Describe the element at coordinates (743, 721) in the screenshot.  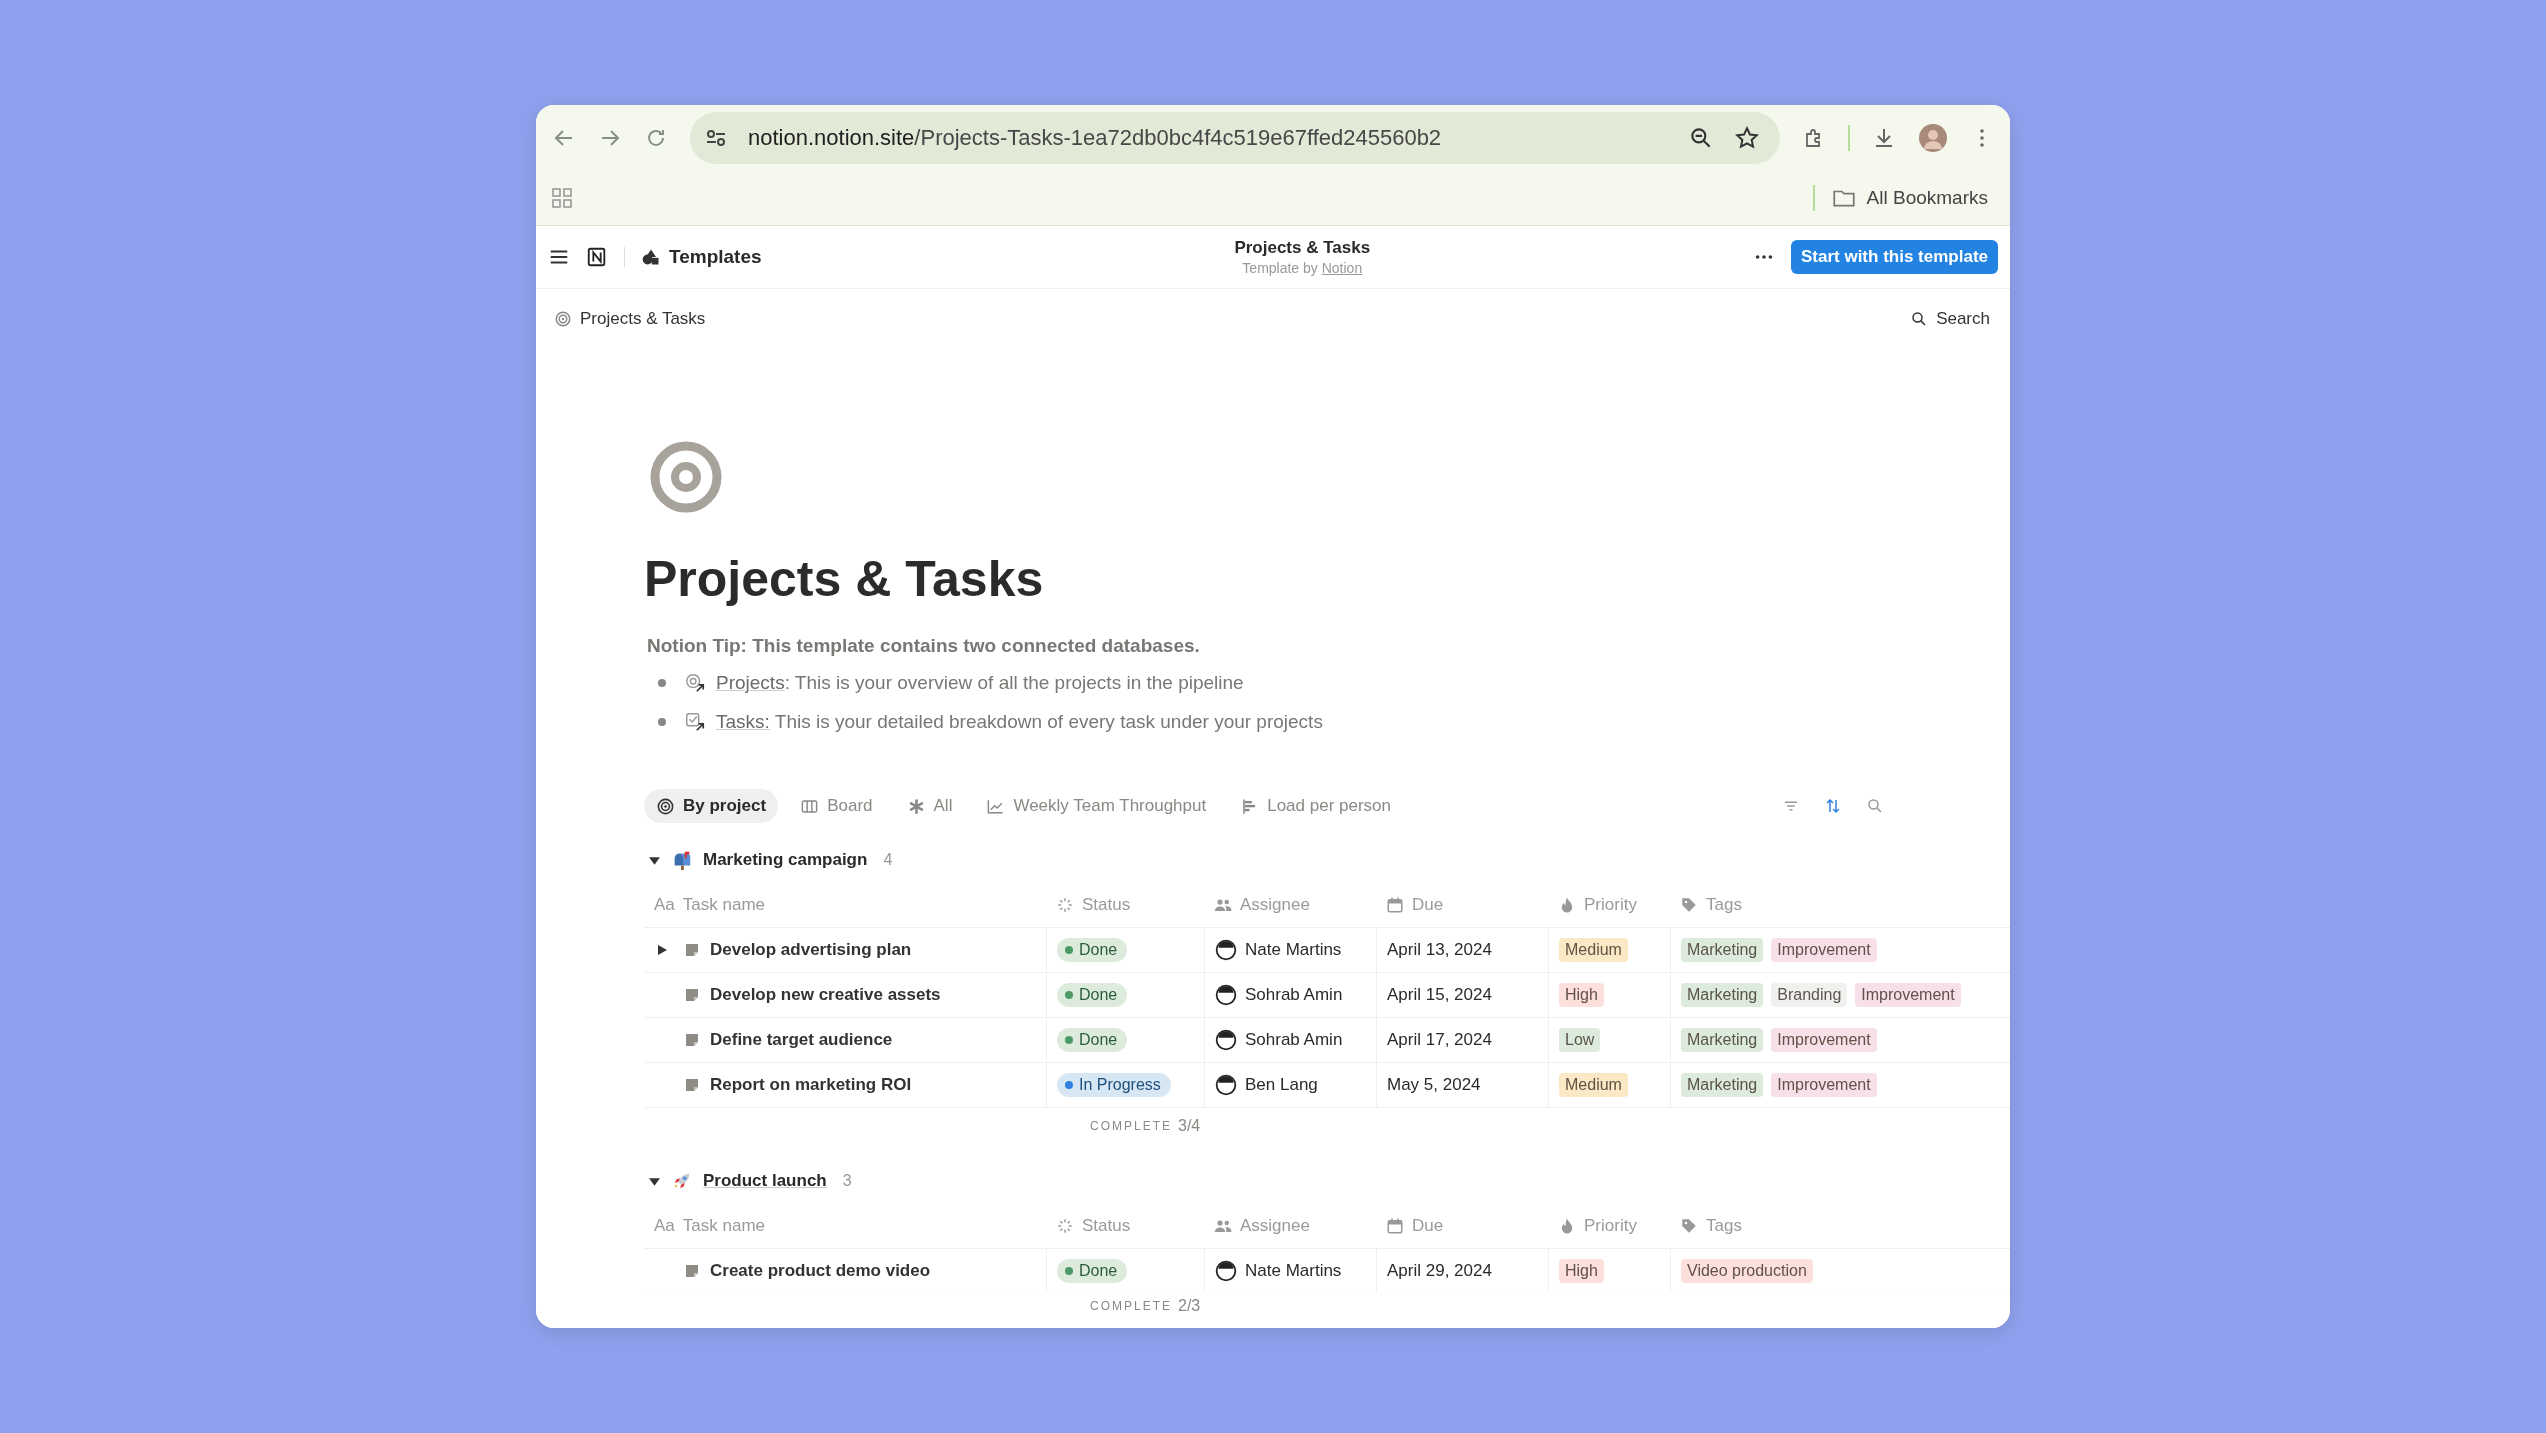
I see `page-link: Tasks:` at that location.